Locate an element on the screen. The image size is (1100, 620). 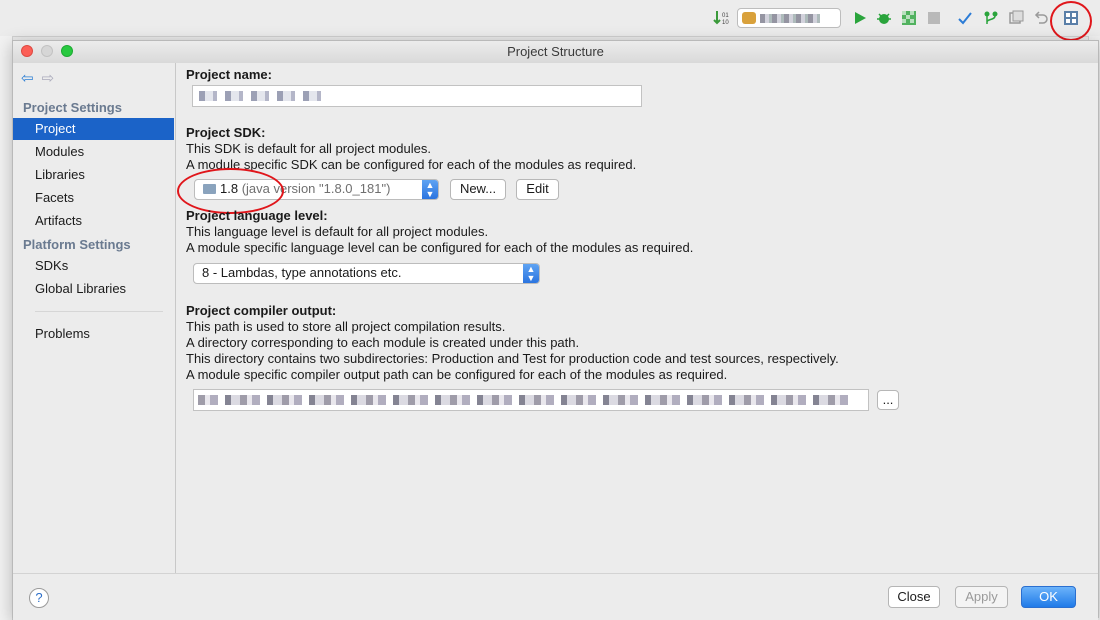
dialog-title: Project Structure is located at coordinates (555, 51).